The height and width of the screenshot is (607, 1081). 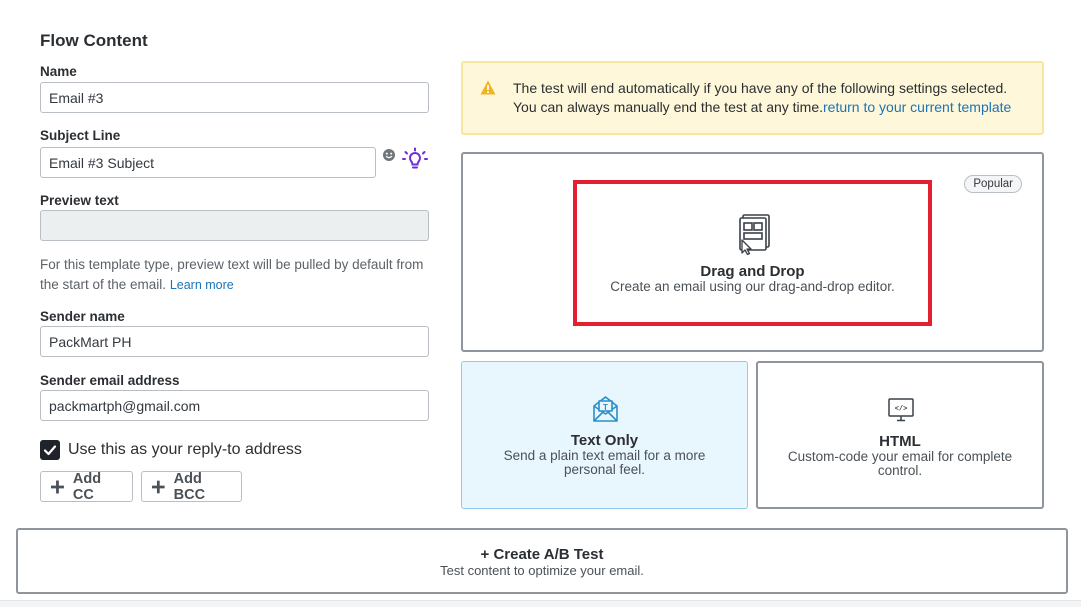 I want to click on checkmark-icon, so click(x=50, y=450).